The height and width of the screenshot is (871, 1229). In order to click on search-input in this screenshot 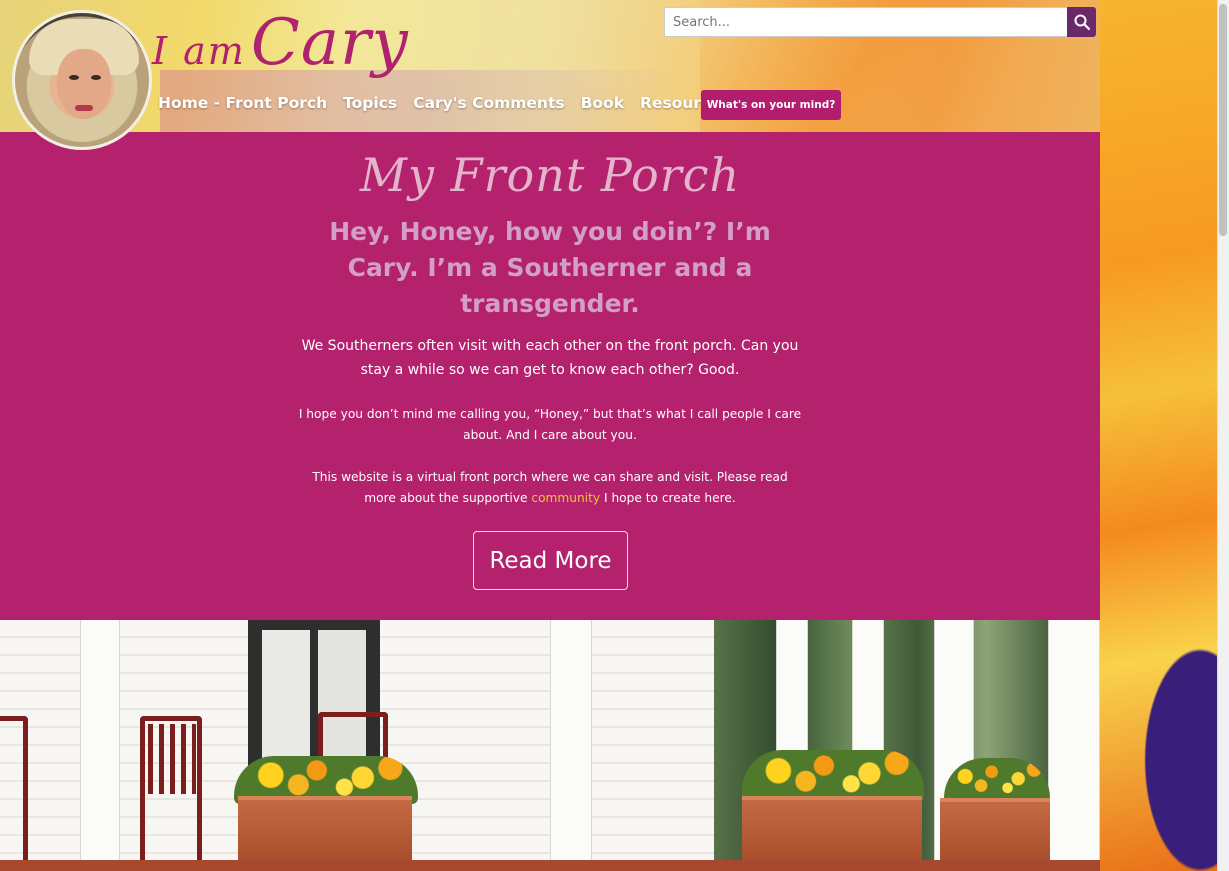, I will do `click(866, 22)`.